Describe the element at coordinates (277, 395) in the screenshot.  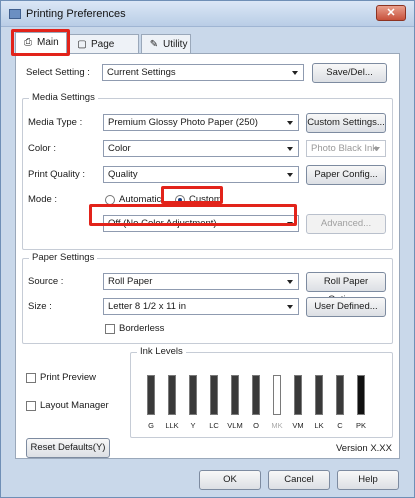
I see `ink-bar-mk` at that location.